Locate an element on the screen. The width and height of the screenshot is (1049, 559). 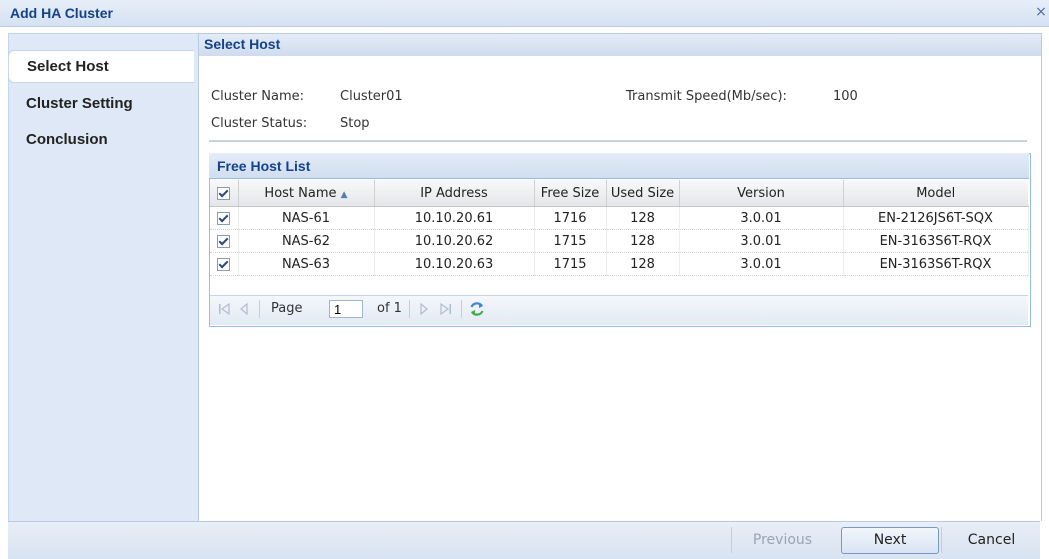
cluster-name-label: Cluster Name: is located at coordinates (258, 96).